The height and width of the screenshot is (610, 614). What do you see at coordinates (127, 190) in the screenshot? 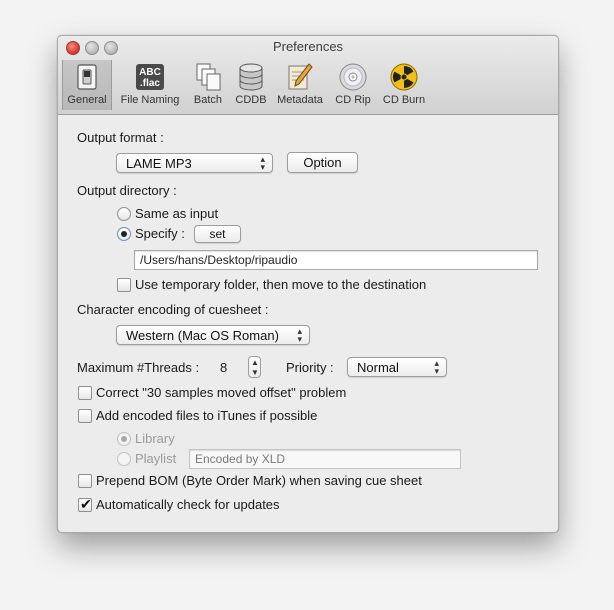
I see `output-directory-label: Output directory :` at bounding box center [127, 190].